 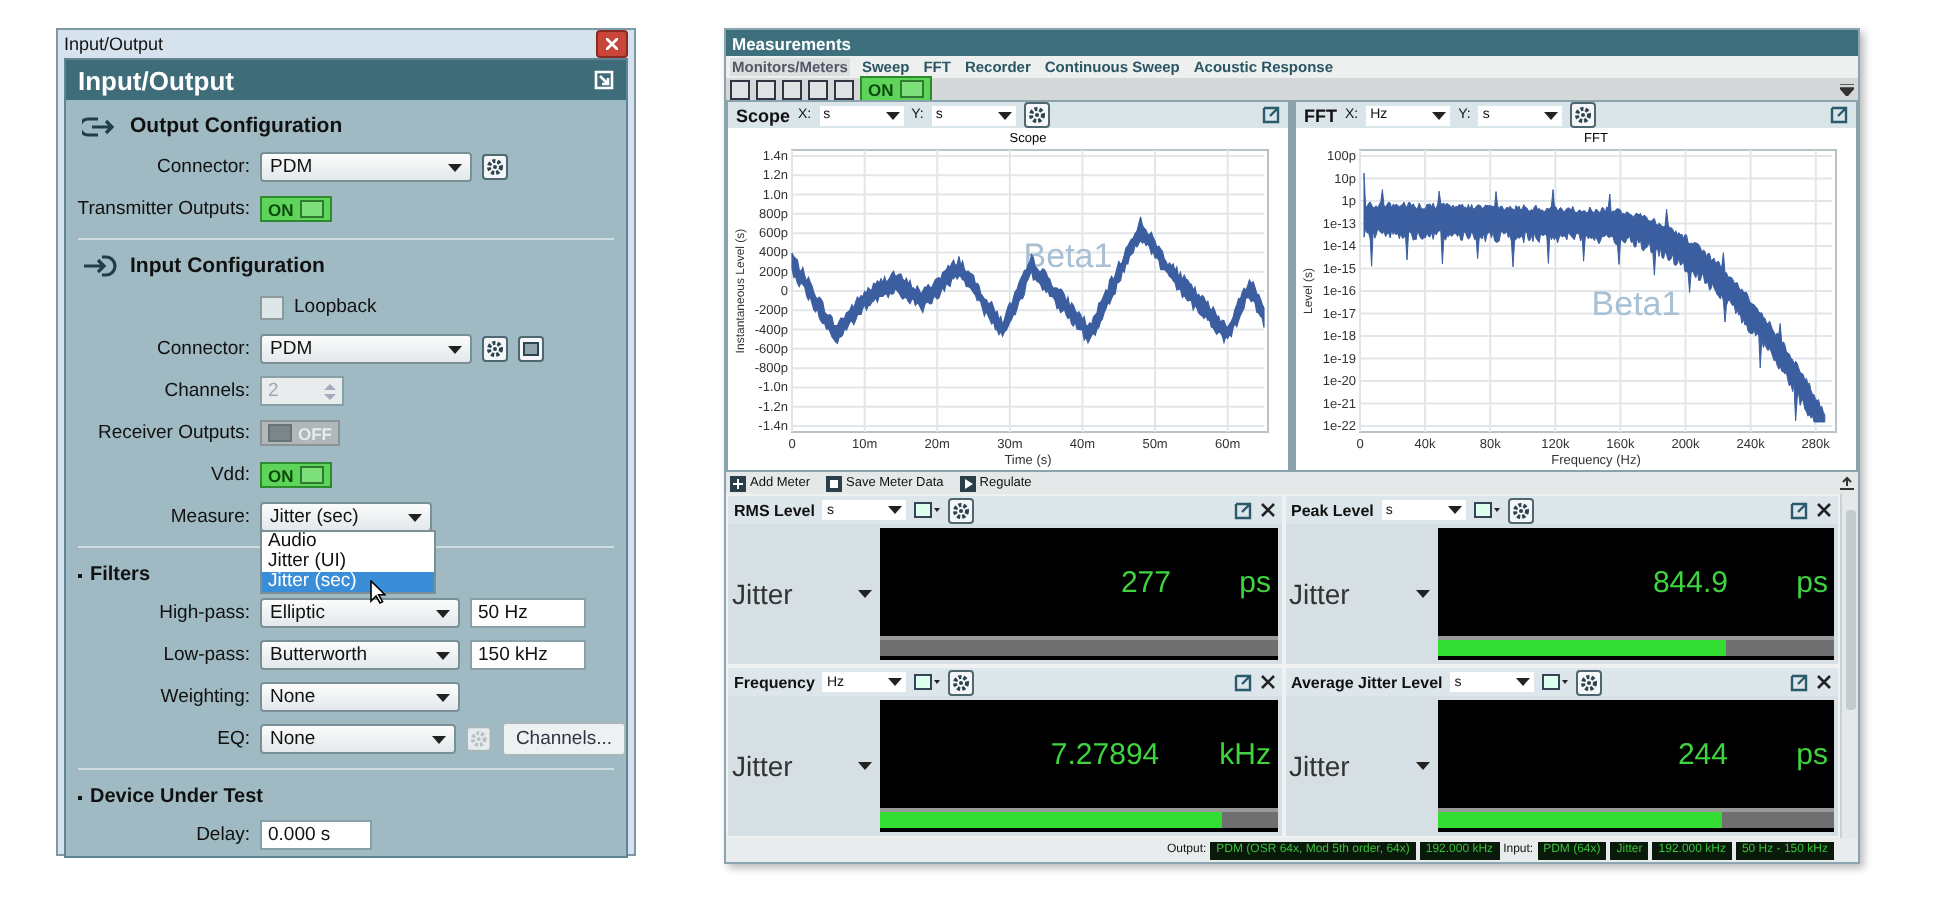 I want to click on x-icon, so click(x=612, y=44).